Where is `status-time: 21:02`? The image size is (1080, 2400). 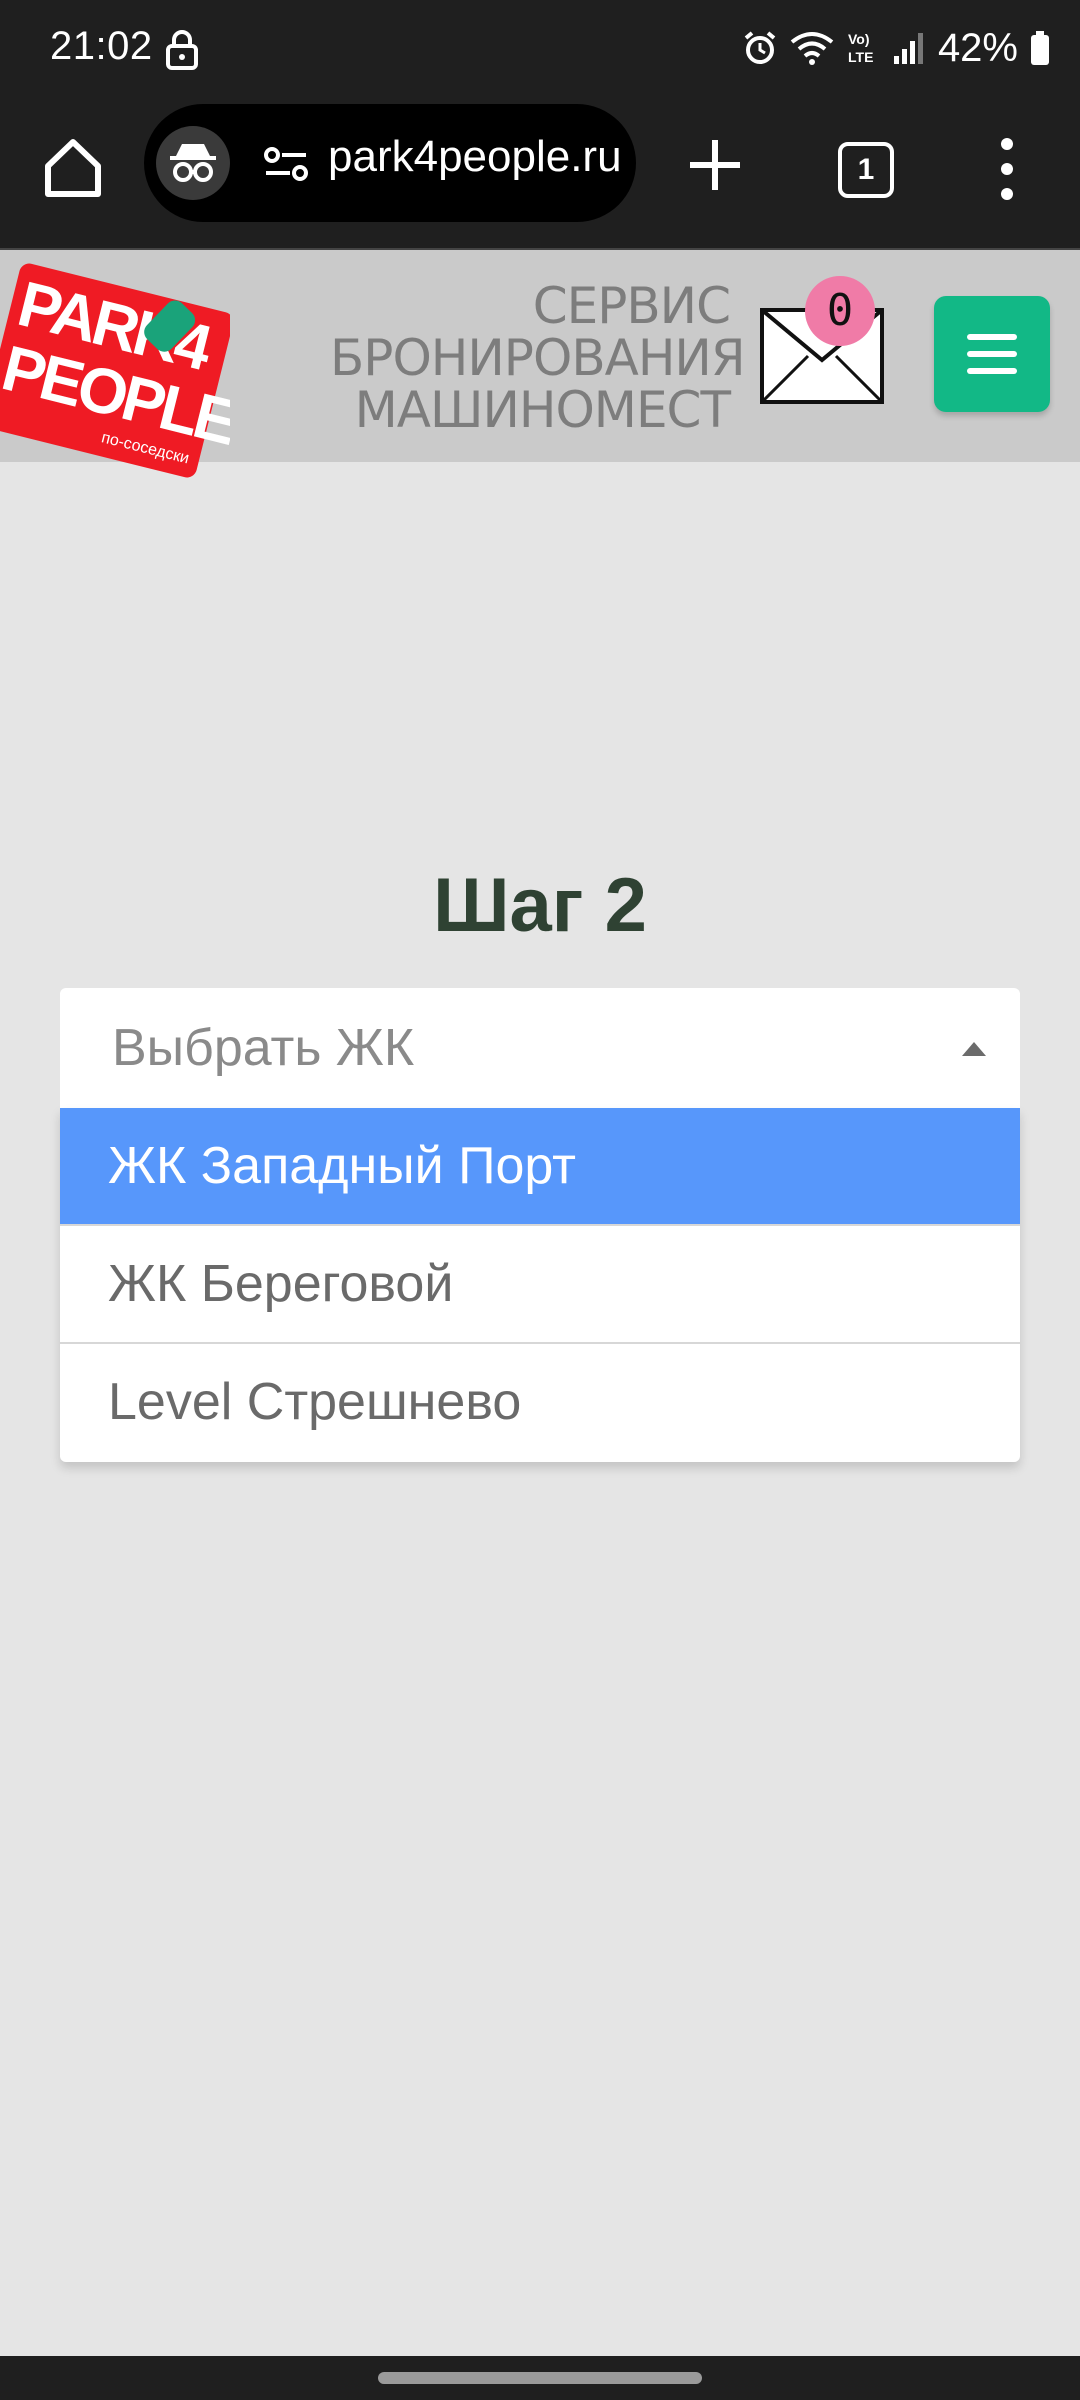 status-time: 21:02 is located at coordinates (101, 46).